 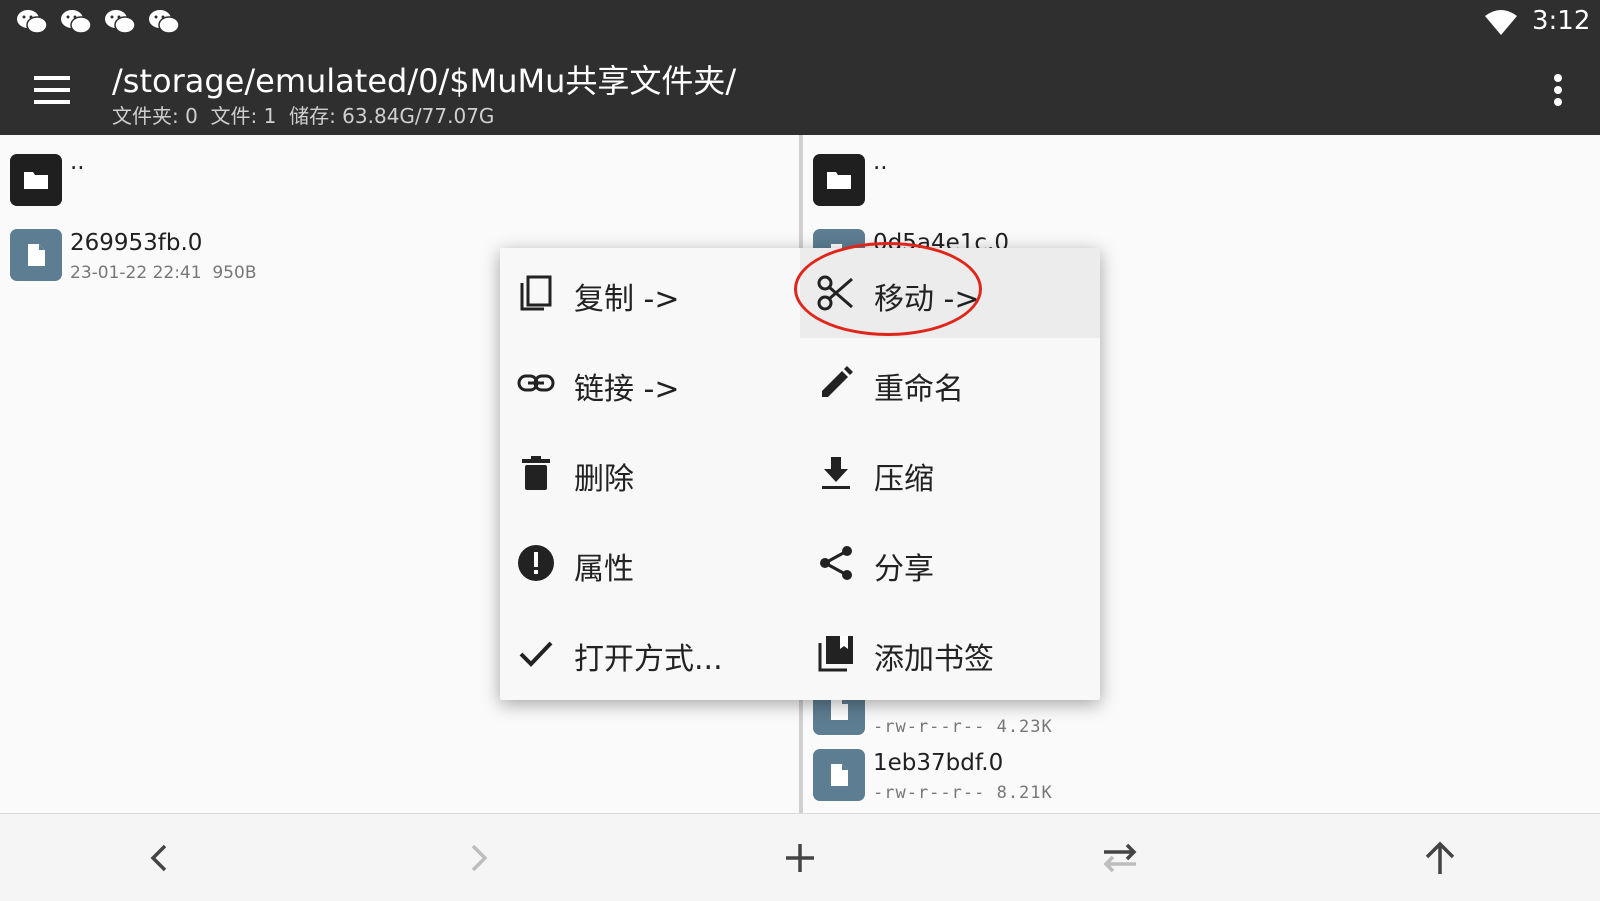 What do you see at coordinates (1561, 21) in the screenshot?
I see `status-time: 3:12` at bounding box center [1561, 21].